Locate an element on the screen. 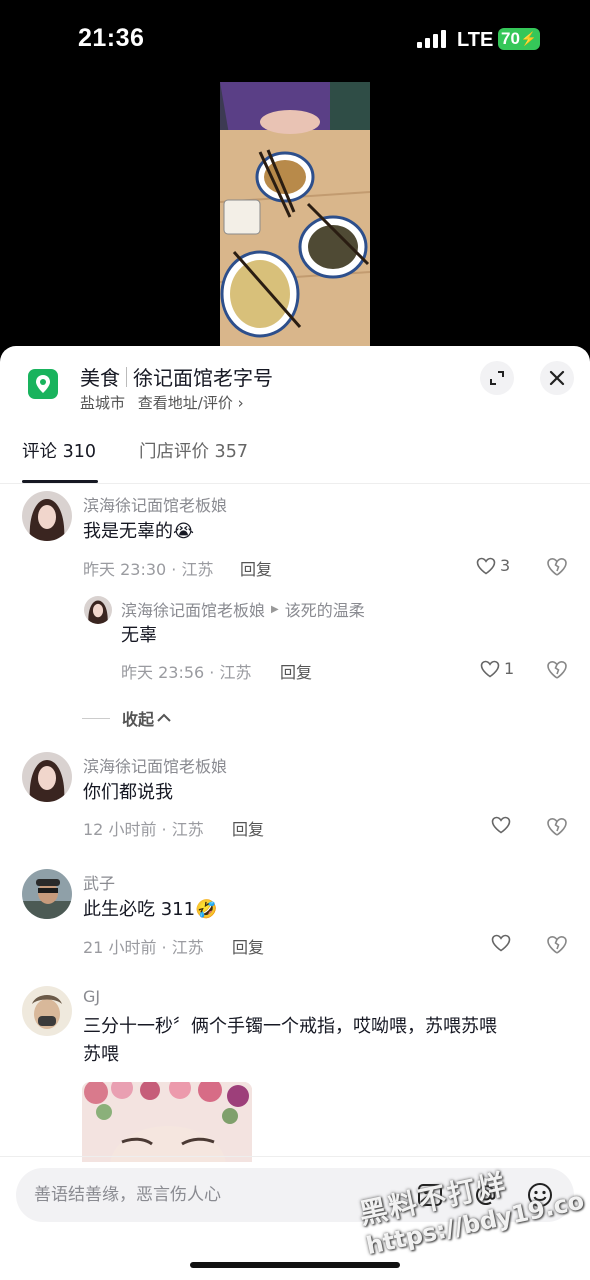  network-type: LTE is located at coordinates (475, 40).